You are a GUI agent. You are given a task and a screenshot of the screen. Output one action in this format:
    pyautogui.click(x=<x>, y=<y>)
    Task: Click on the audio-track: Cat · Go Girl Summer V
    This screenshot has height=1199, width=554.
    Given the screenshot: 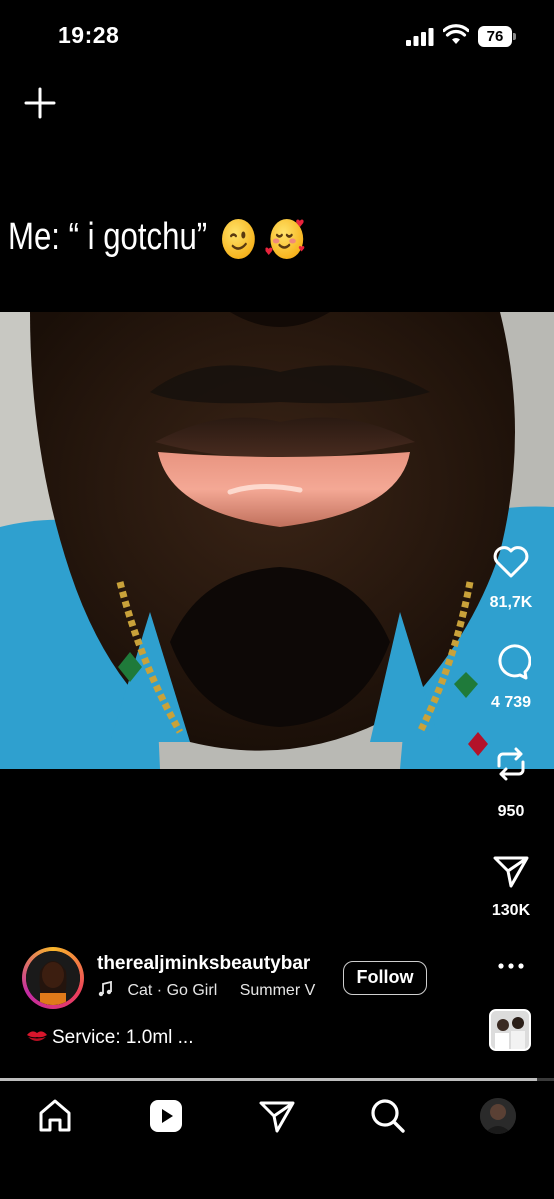 What is the action you would take?
    pyautogui.click(x=212, y=990)
    